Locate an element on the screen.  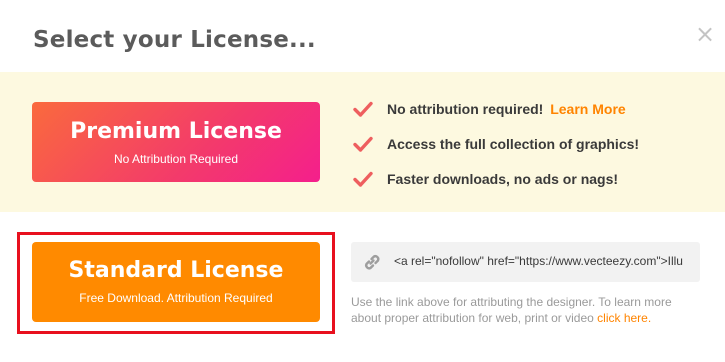
link-icon is located at coordinates (372, 262).